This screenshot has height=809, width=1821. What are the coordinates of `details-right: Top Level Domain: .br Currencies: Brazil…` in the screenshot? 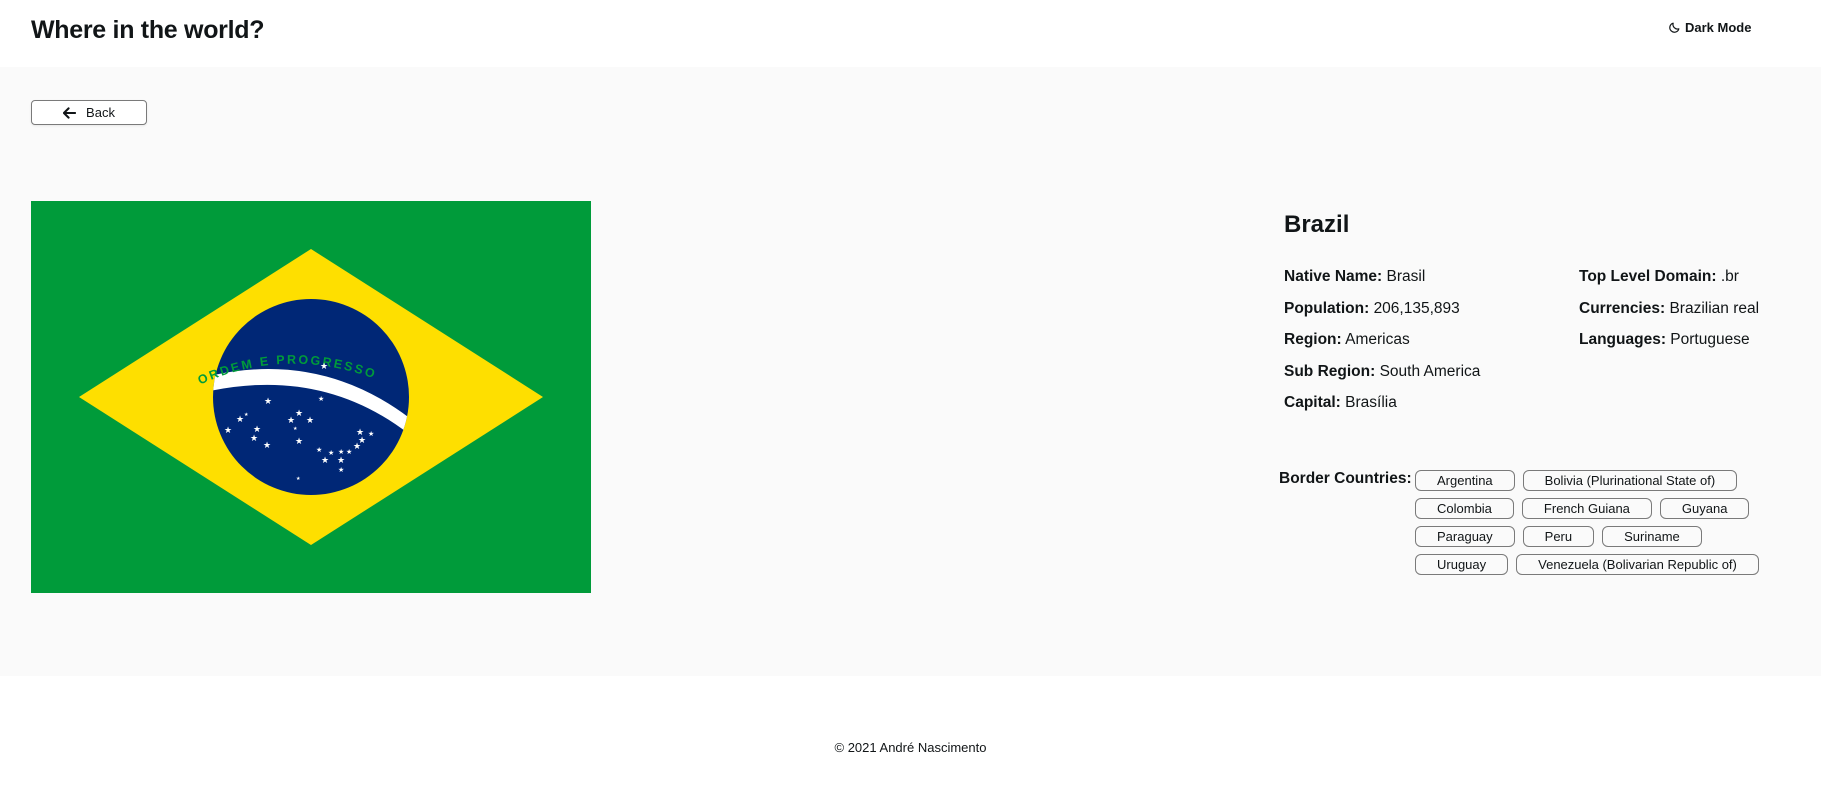 It's located at (1669, 315).